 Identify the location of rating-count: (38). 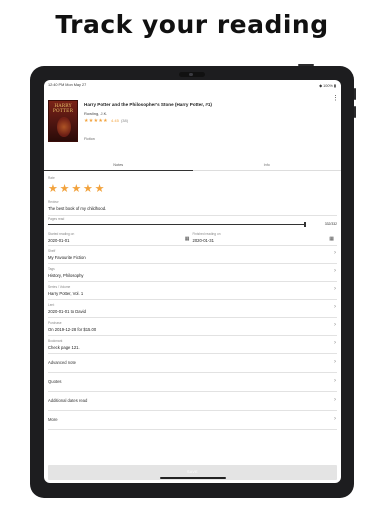
(124, 120).